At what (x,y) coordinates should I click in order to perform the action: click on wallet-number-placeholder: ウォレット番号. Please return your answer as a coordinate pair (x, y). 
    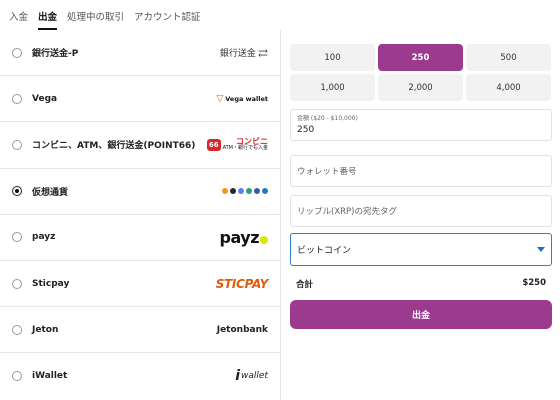
    Looking at the image, I should click on (327, 172).